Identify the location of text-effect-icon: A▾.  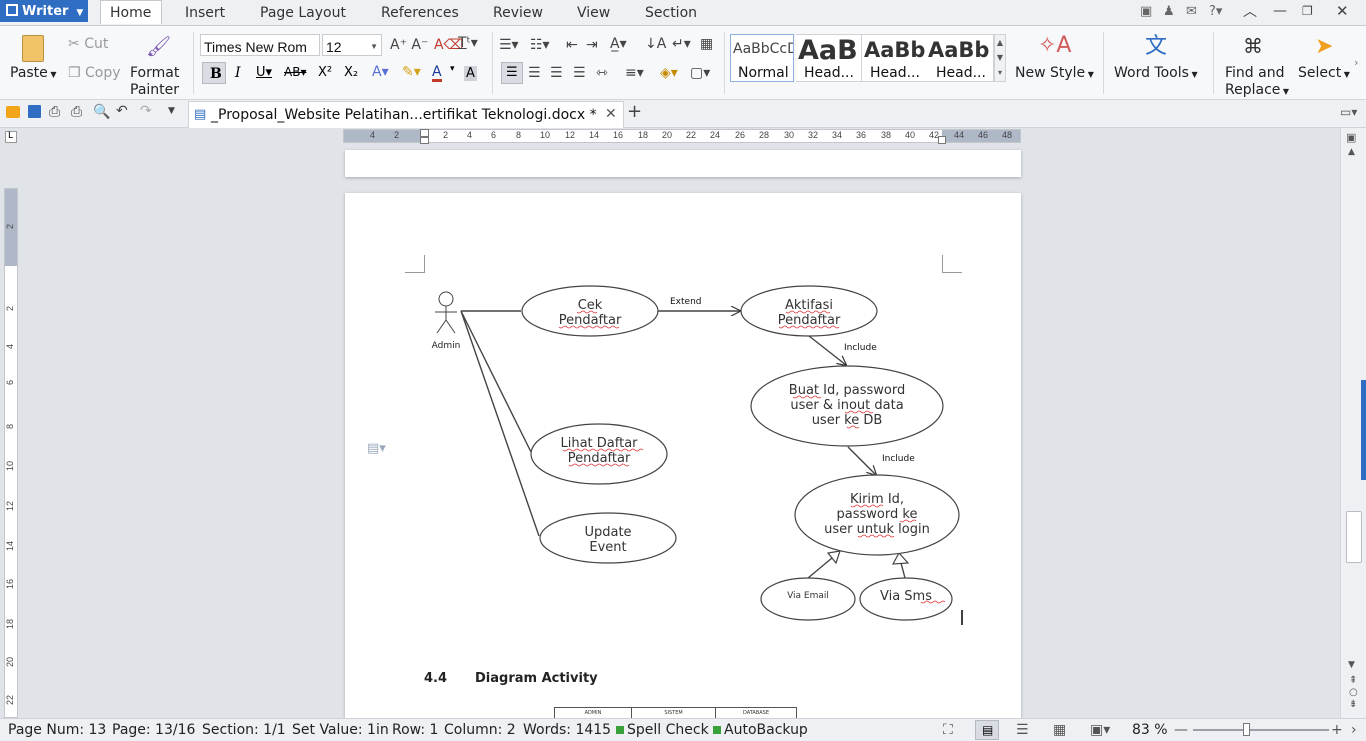
(380, 72).